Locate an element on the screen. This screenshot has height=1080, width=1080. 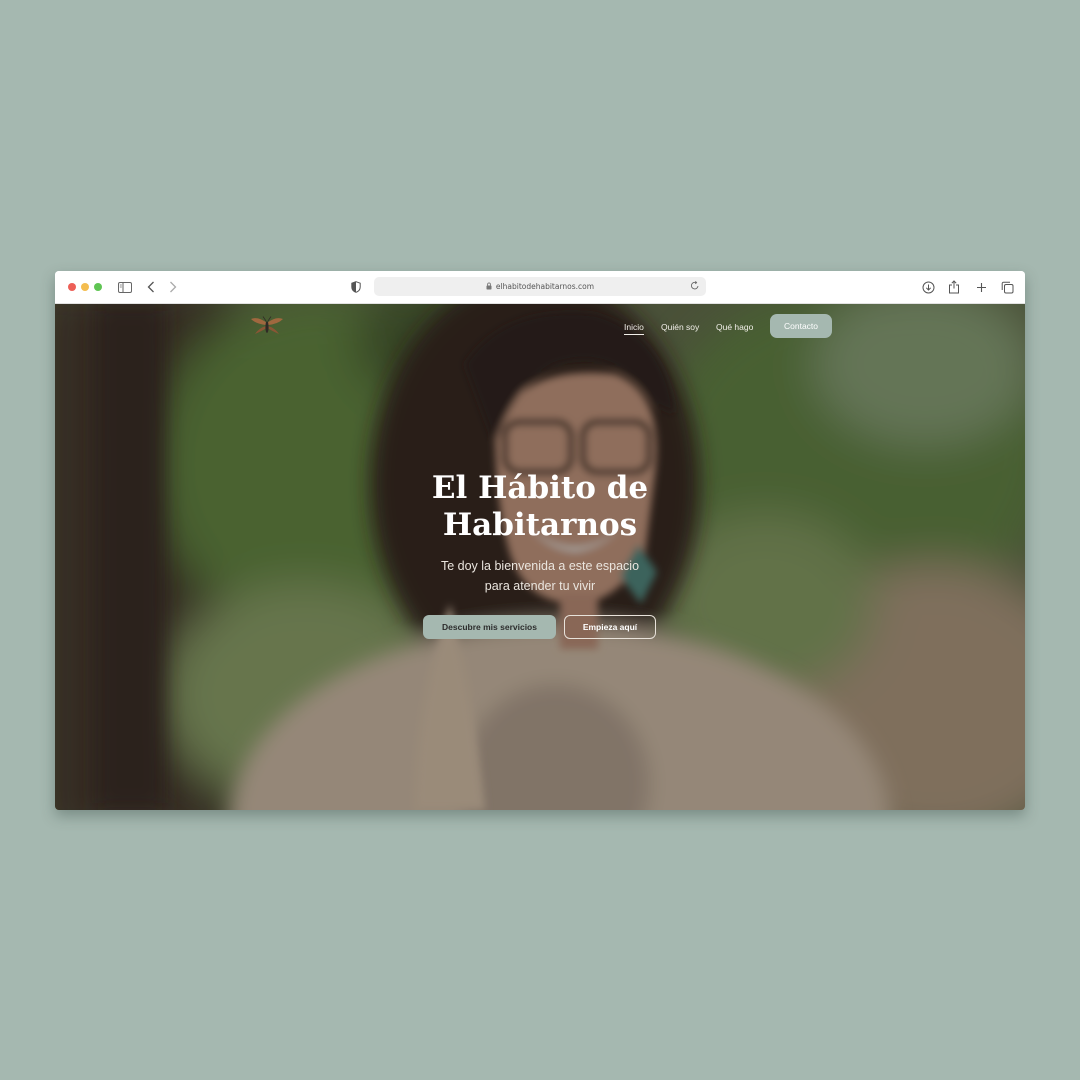
browser-toolbar: elhabitodehabitarnos.com is located at coordinates (540, 287).